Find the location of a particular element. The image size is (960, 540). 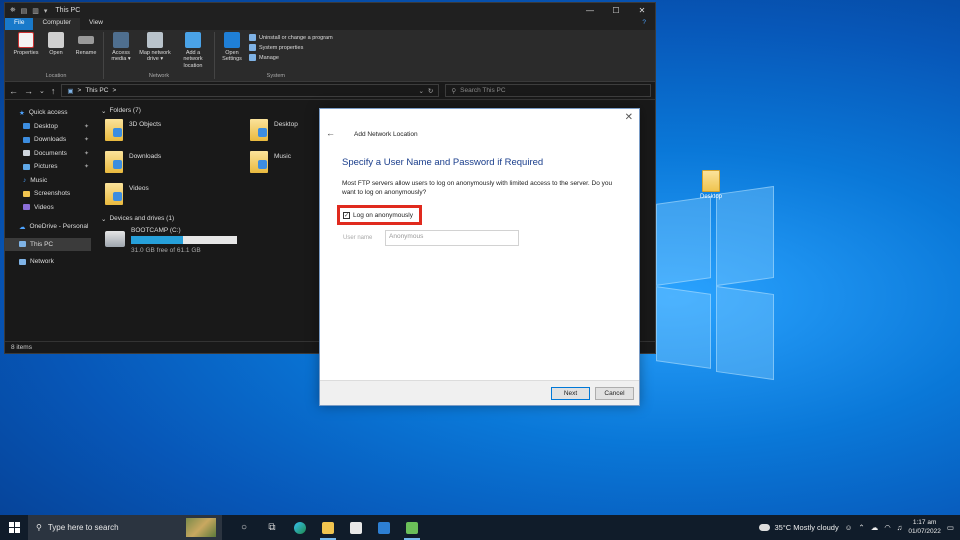

next-button: Next is located at coordinates (570, 393).